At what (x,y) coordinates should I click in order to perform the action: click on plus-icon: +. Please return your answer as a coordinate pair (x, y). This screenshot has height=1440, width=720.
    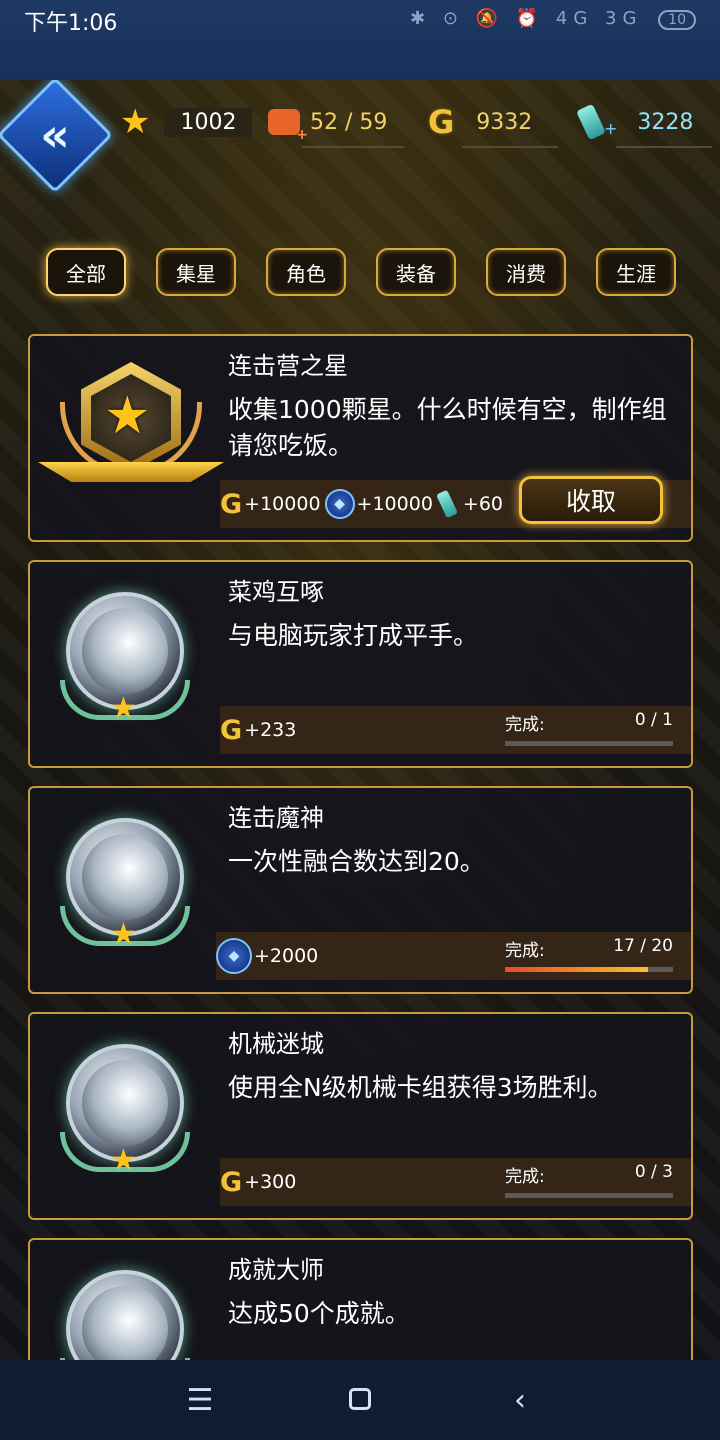
    Looking at the image, I should click on (611, 128).